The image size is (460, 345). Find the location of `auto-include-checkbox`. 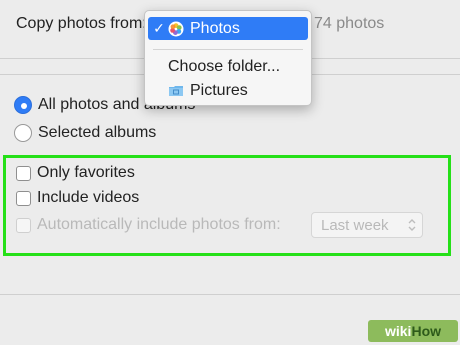

auto-include-checkbox is located at coordinates (23, 225).